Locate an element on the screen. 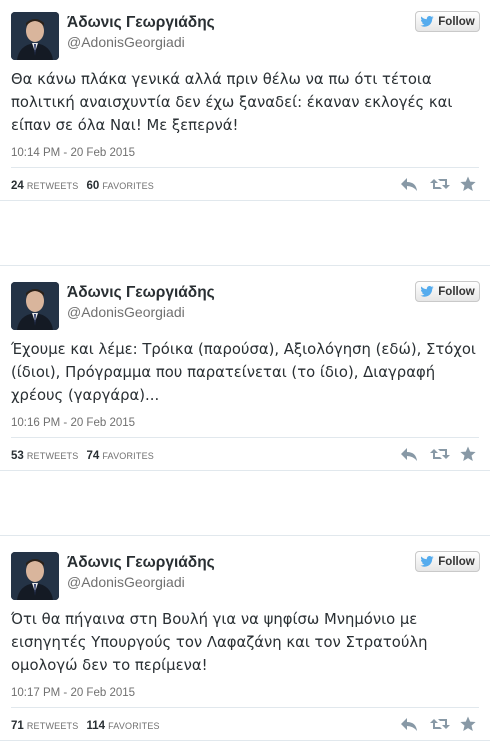 The image size is (490, 742). tweet-timestamp: 10:14 PM - 20 Feb 2015 is located at coordinates (73, 153).